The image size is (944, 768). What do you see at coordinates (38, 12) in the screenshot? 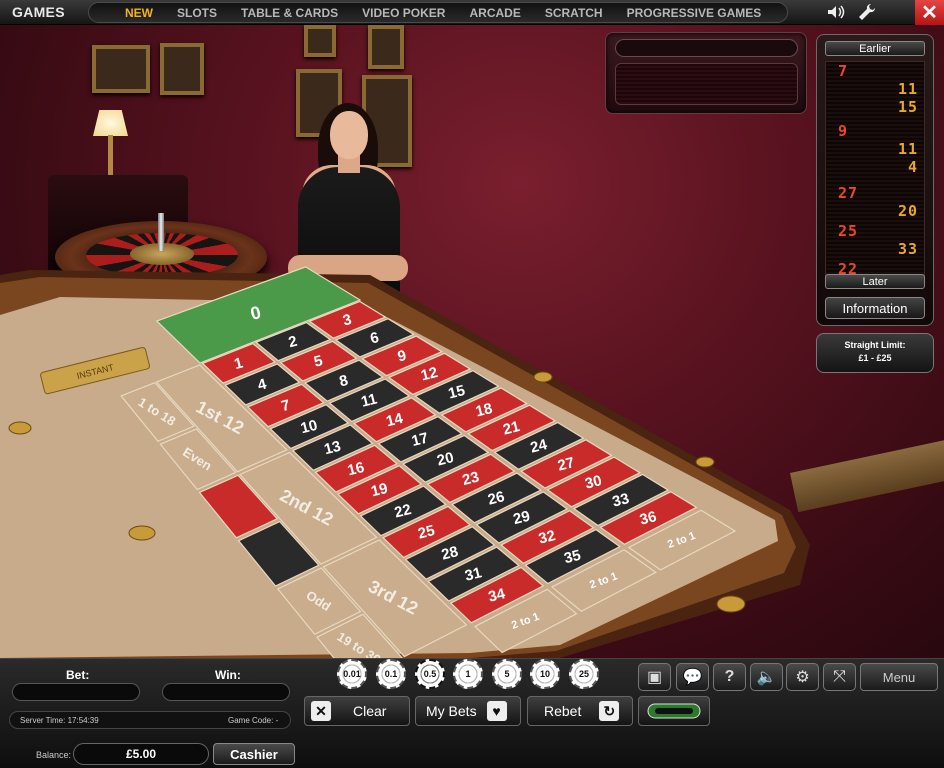
I see `games-label: GAMES` at bounding box center [38, 12].